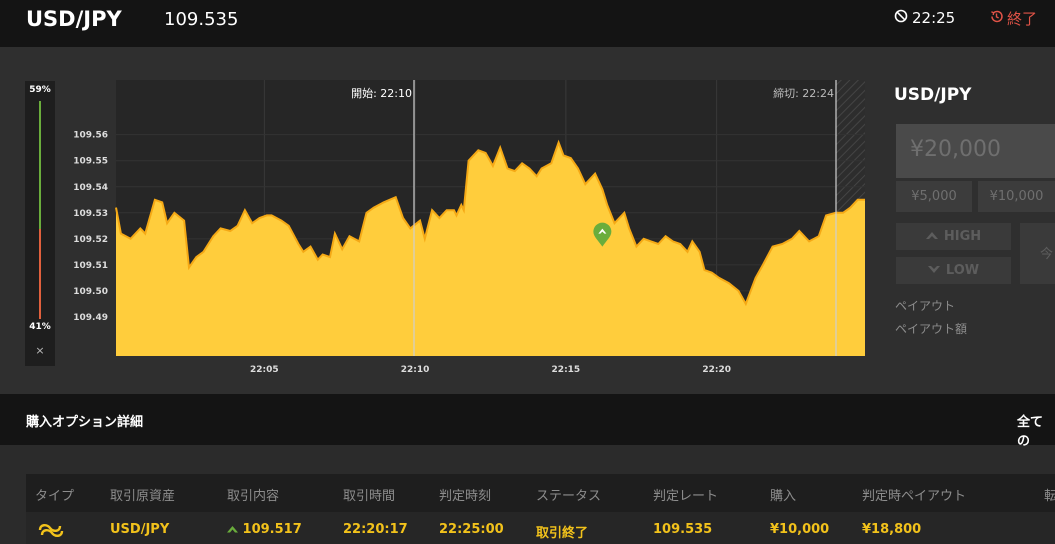 This screenshot has width=1055, height=544. What do you see at coordinates (527, 23) in the screenshot?
I see `top-bar: USD/JPY 109.535 22:25 終了` at bounding box center [527, 23].